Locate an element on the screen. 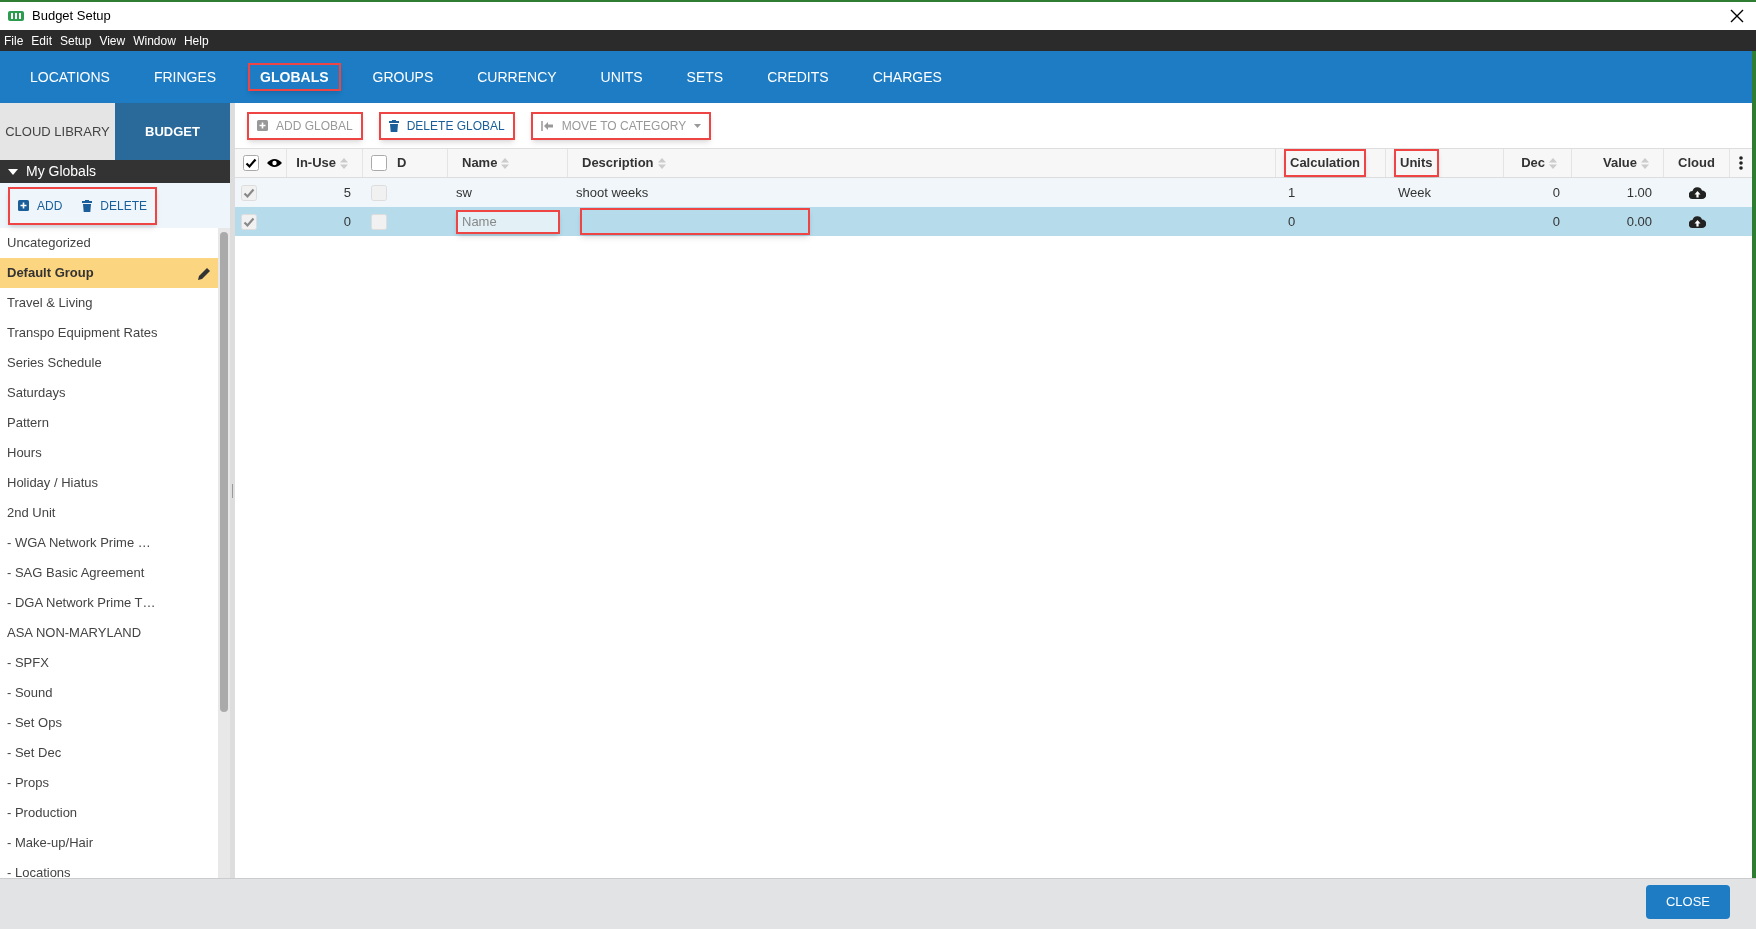 The image size is (1756, 929). sidebar-item: ASA NON-MARYLAND is located at coordinates (109, 633).